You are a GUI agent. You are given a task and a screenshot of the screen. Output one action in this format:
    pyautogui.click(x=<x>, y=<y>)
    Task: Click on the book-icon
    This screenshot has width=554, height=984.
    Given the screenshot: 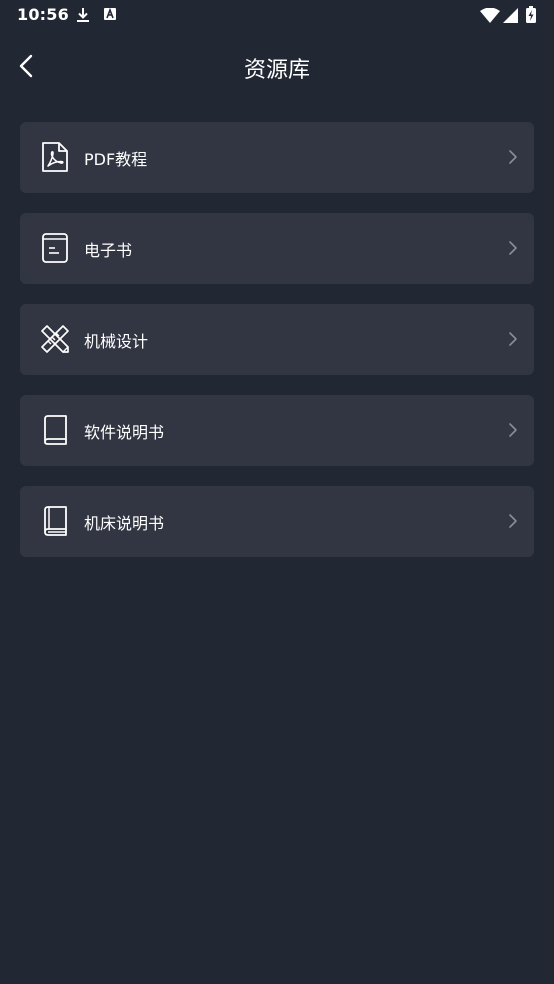 What is the action you would take?
    pyautogui.click(x=55, y=430)
    